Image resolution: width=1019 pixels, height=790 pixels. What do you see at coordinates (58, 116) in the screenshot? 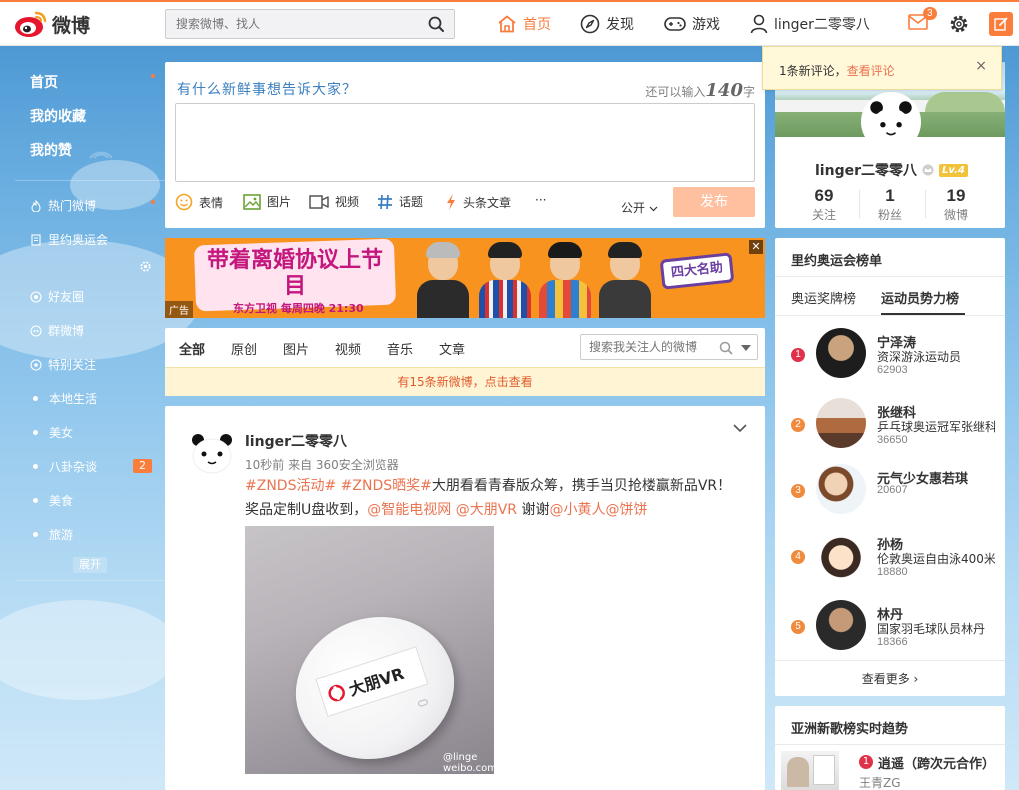
I see `left-nav-favorites: 我的收藏` at bounding box center [58, 116].